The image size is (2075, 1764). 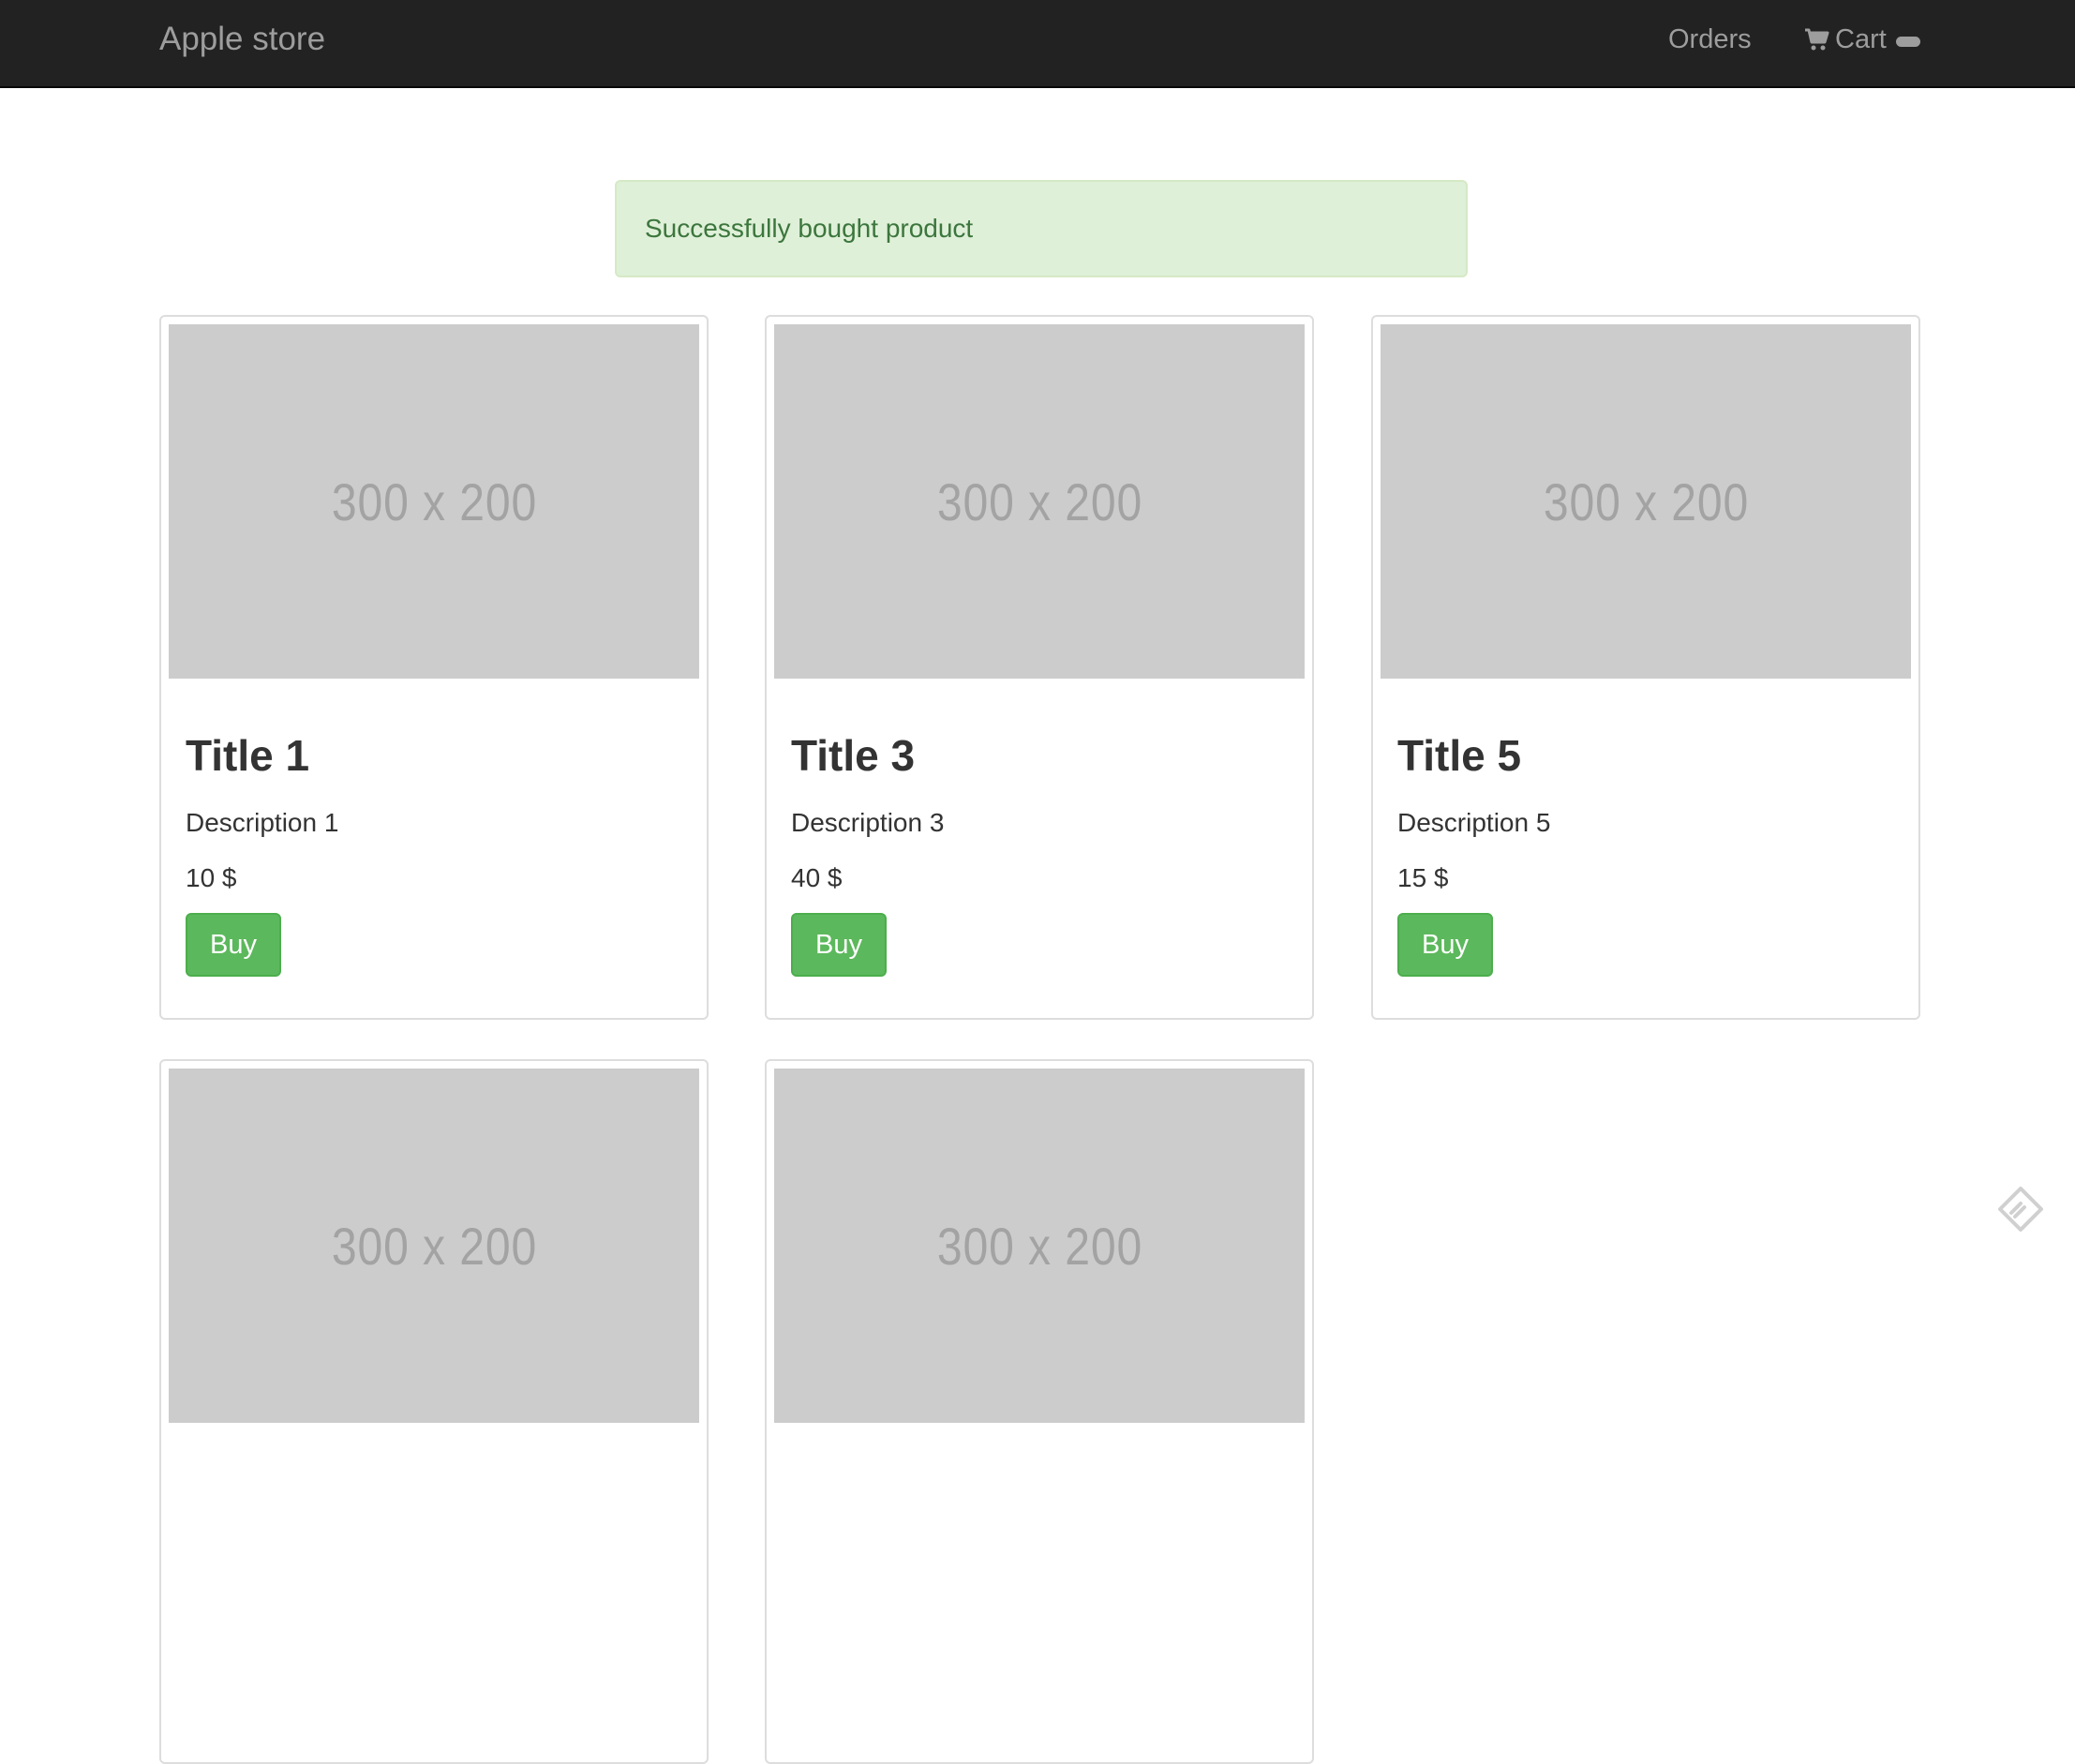 I want to click on product-price: 10 $, so click(x=211, y=877).